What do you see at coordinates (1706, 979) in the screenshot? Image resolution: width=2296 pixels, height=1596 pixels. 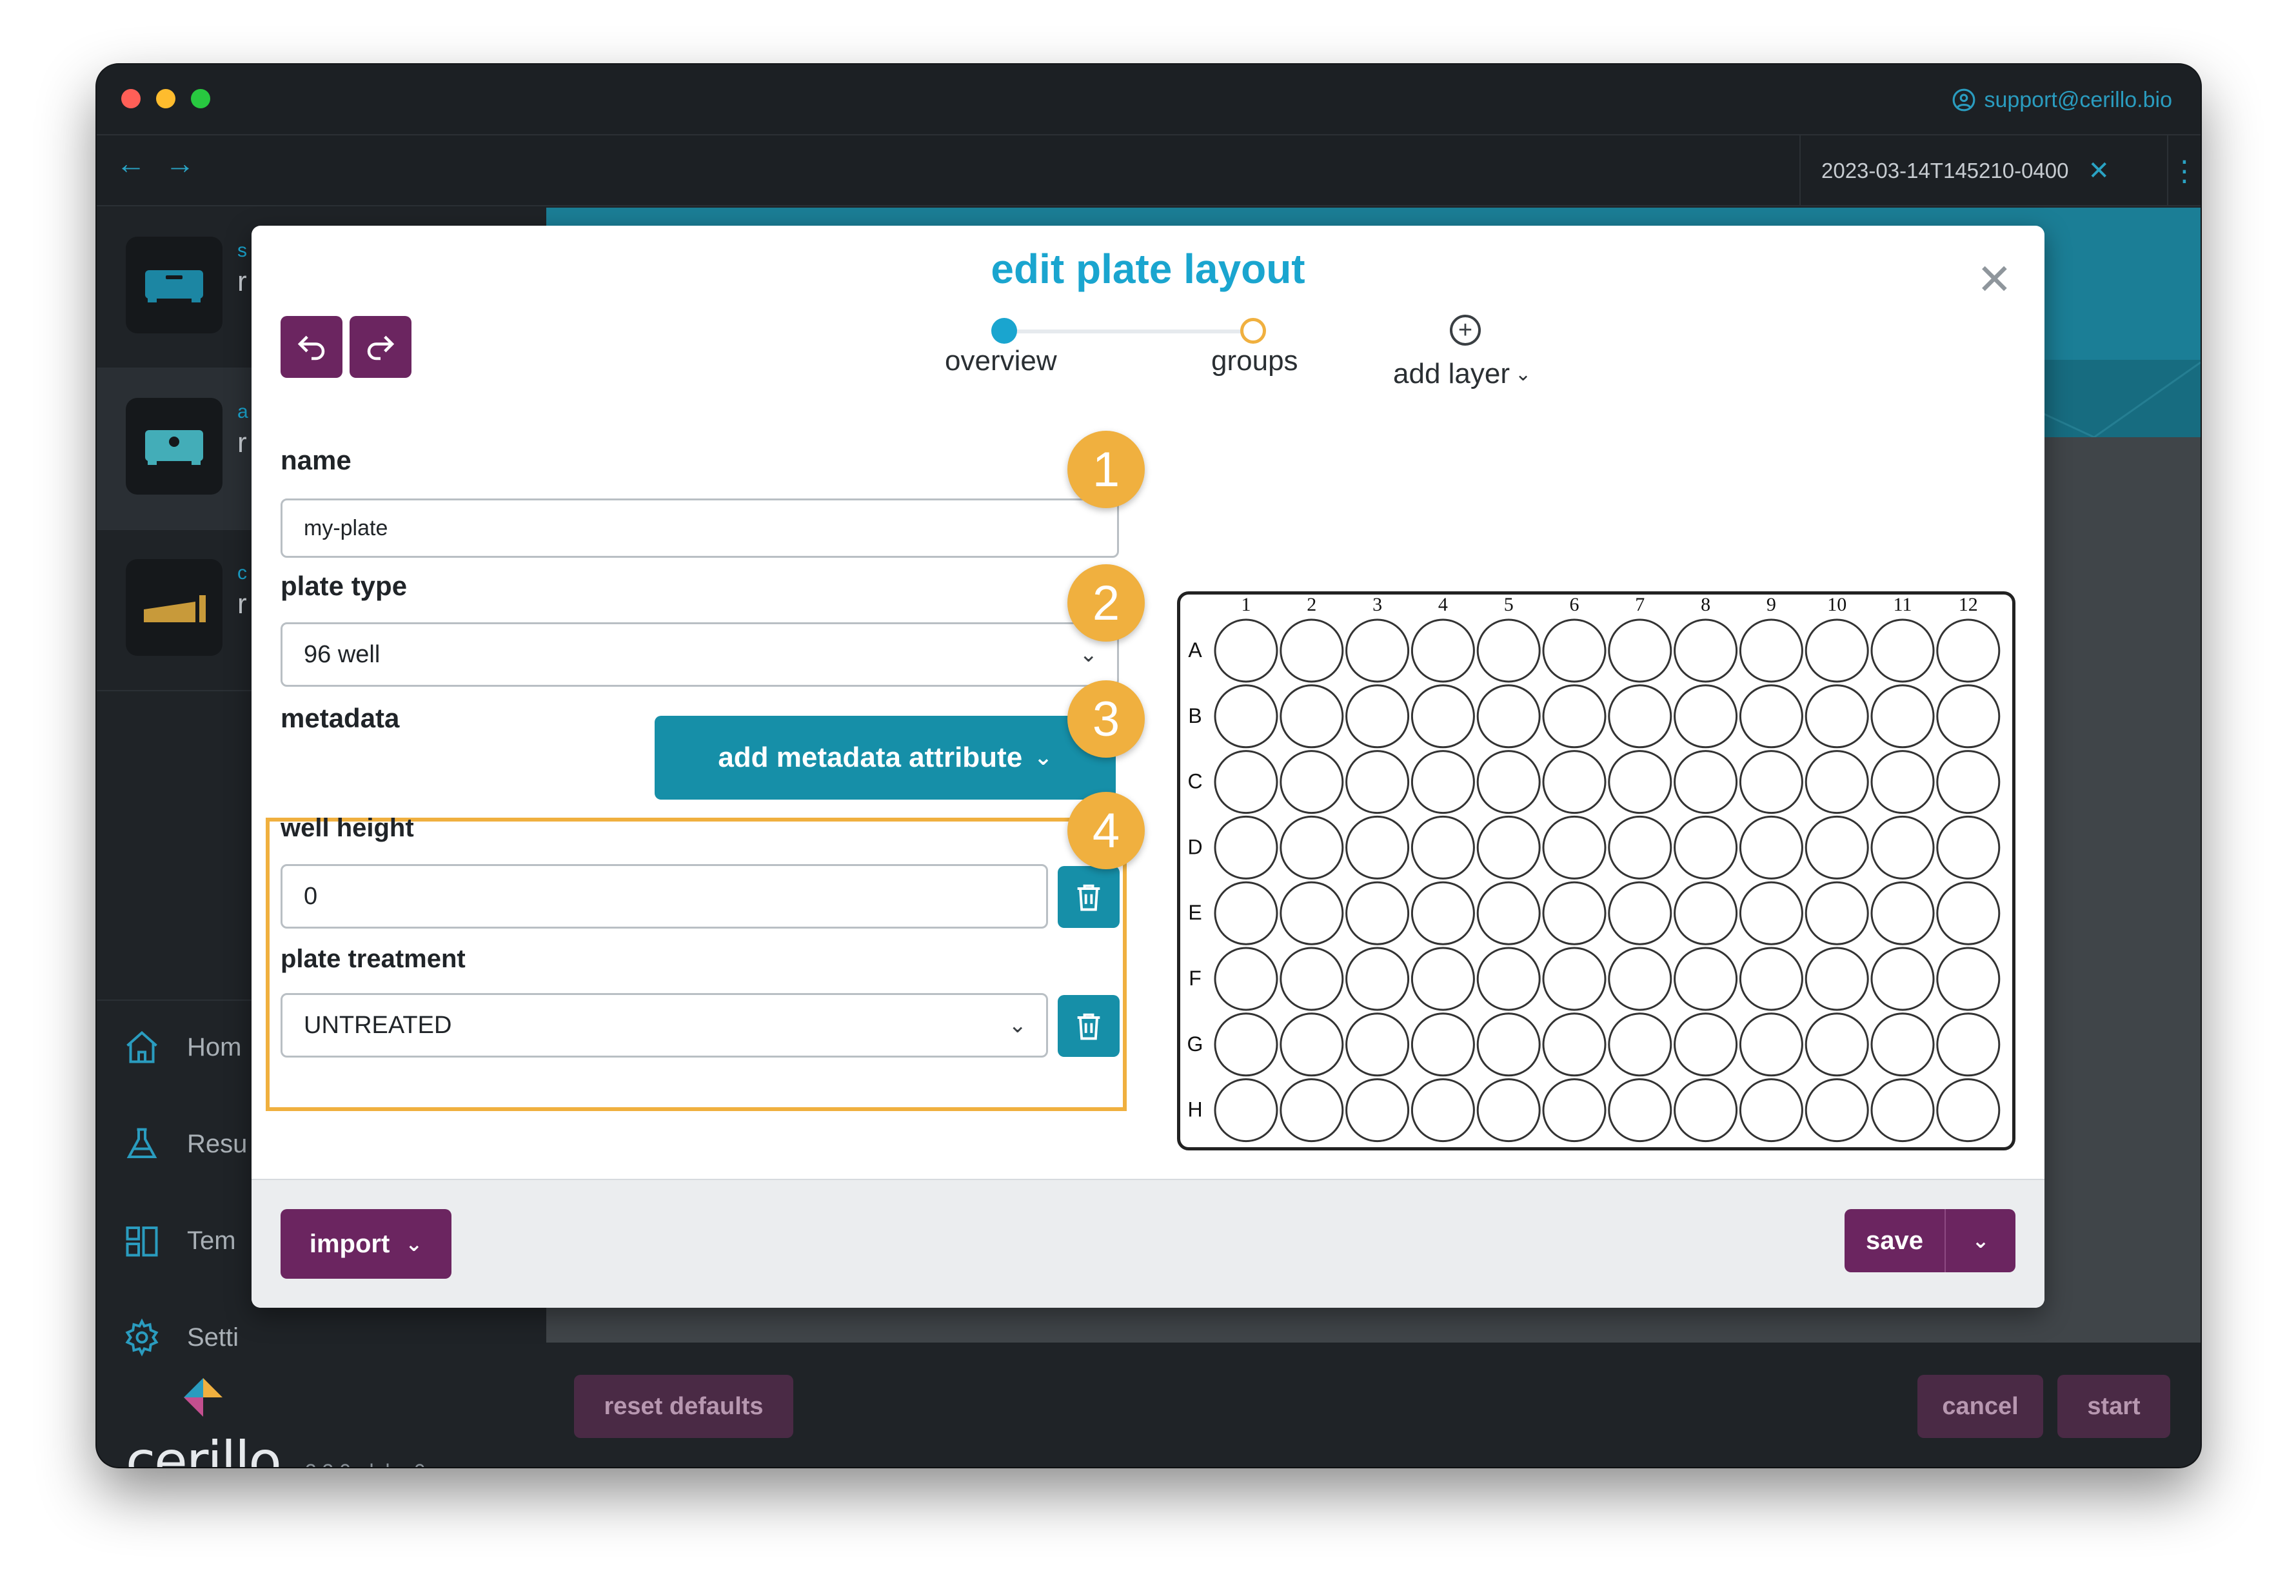 I see `plate-well-F8` at bounding box center [1706, 979].